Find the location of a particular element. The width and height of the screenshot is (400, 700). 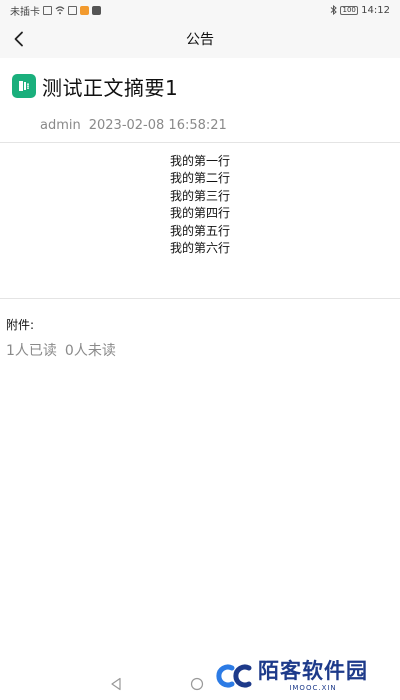

watermark-text: 陌客软件园 IMOOC.XIN is located at coordinates (313, 675).